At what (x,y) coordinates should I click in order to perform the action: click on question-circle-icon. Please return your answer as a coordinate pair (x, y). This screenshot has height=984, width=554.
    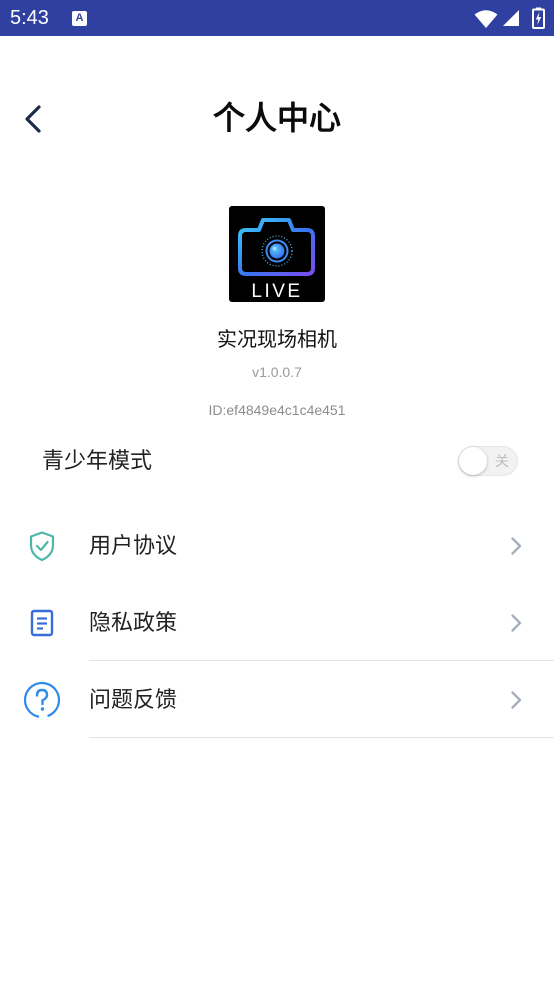
    Looking at the image, I should click on (42, 700).